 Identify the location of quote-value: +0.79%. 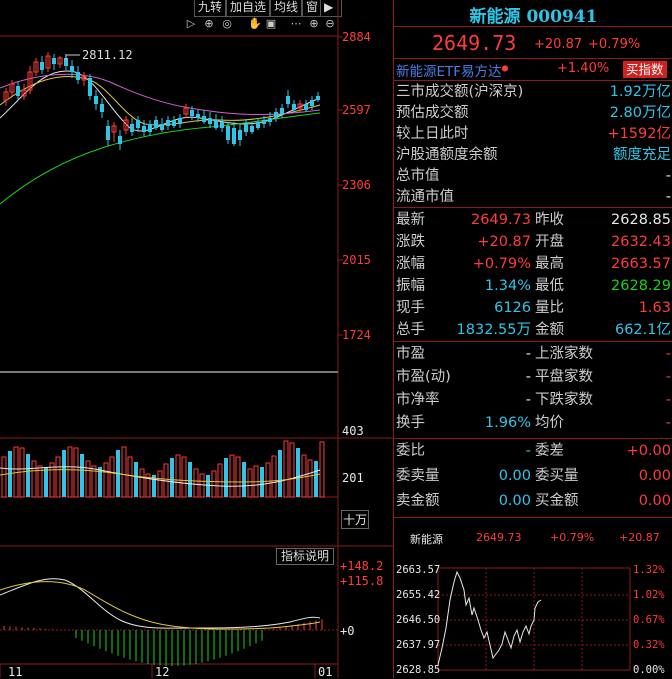
(501, 264).